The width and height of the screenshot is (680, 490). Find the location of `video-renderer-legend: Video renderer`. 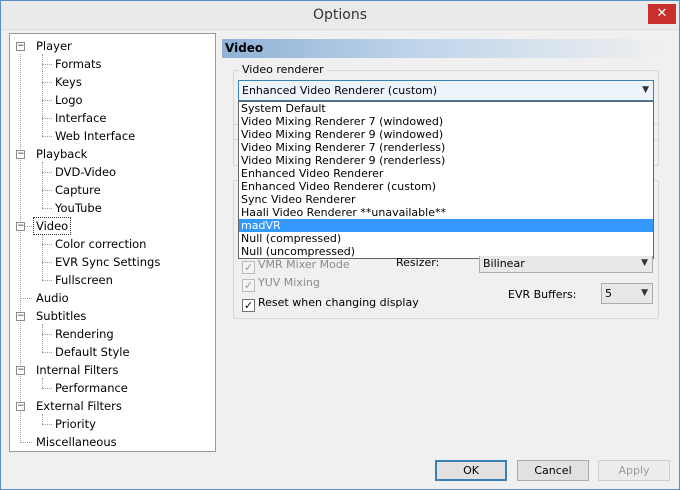

video-renderer-legend: Video renderer is located at coordinates (283, 69).